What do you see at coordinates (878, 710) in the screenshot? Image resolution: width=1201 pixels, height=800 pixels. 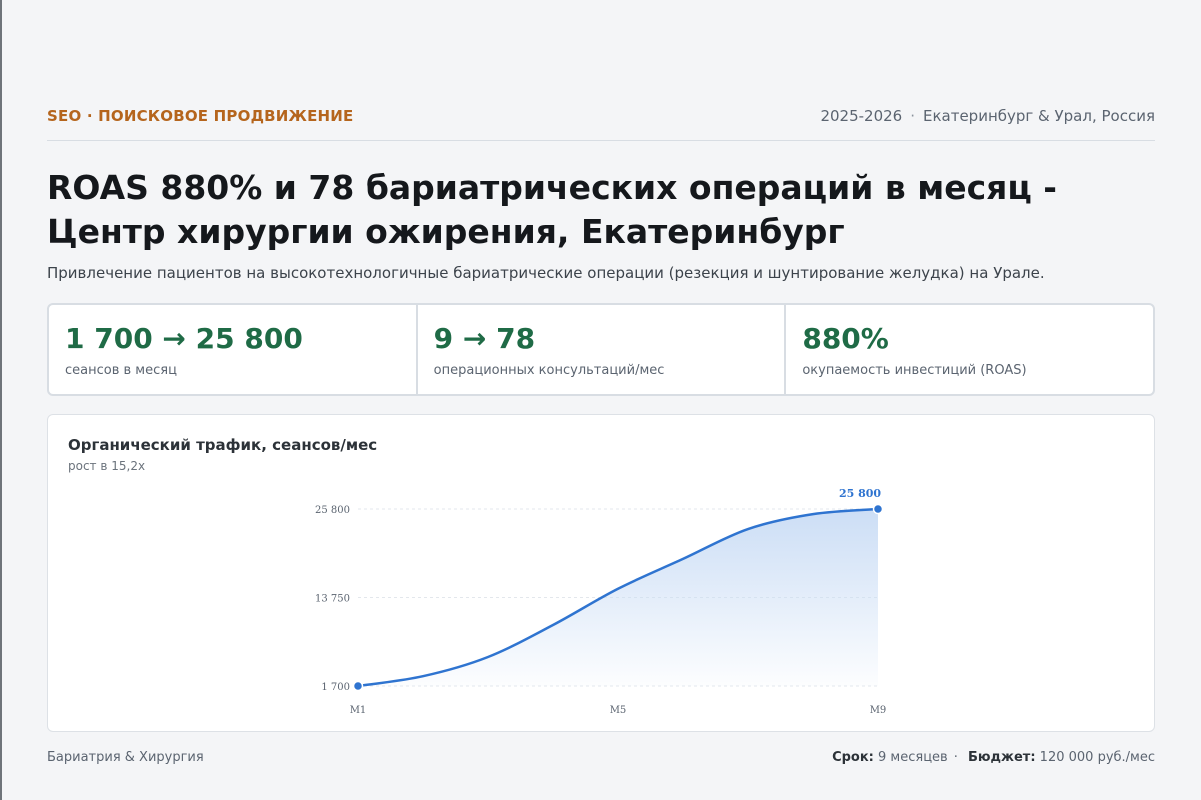 I see `x-tick-label: M9` at bounding box center [878, 710].